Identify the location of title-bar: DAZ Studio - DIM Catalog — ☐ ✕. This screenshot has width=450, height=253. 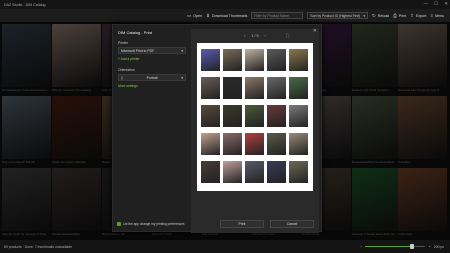
(225, 4).